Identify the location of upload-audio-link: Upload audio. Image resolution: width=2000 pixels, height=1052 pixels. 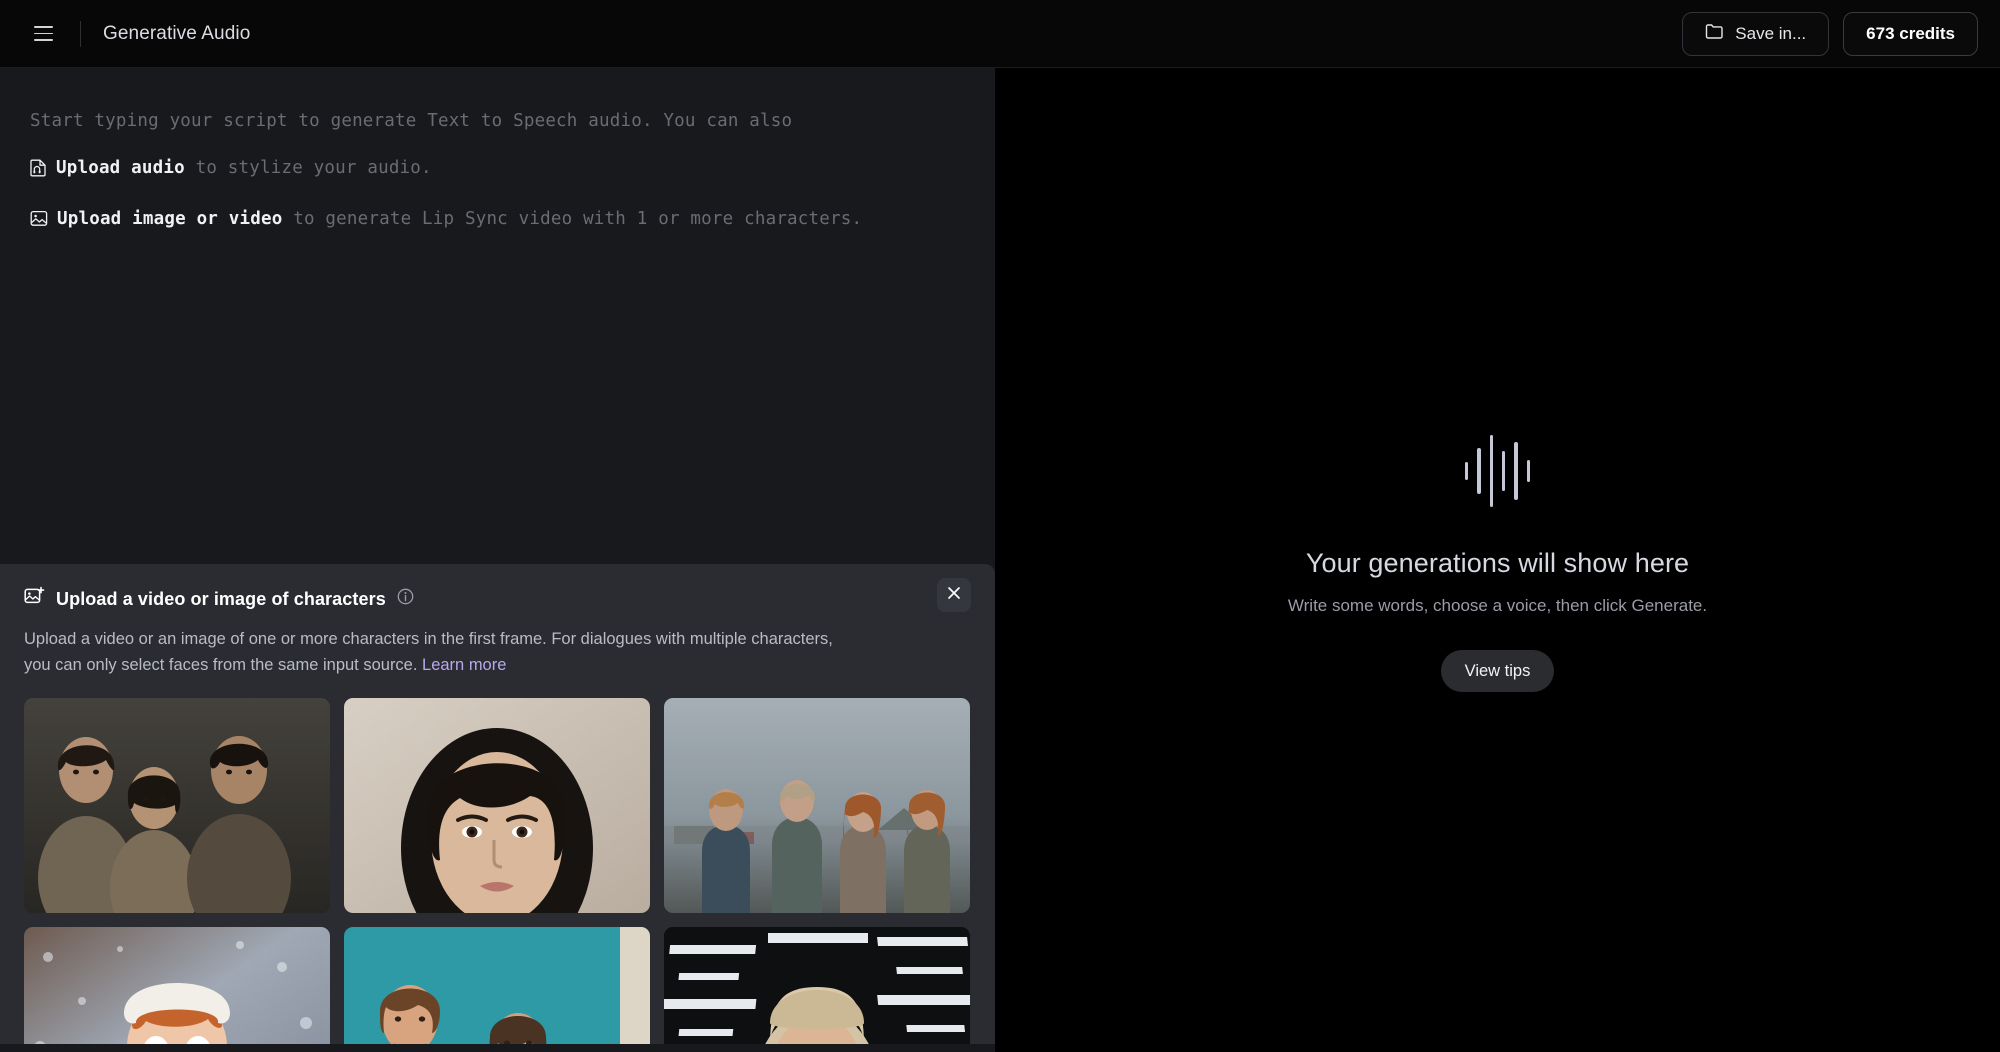
(120, 168).